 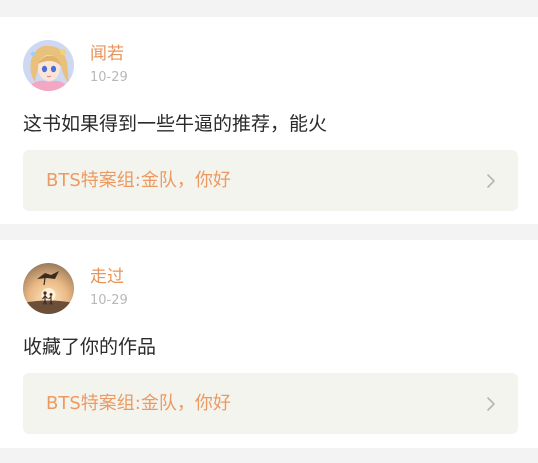 I want to click on sunset-couple-avatar-icon, so click(x=48, y=288).